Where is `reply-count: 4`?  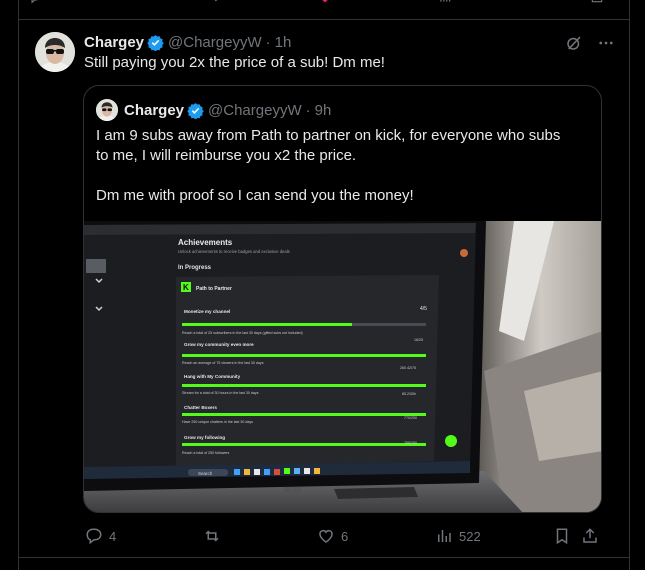
reply-count: 4 is located at coordinates (113, 536).